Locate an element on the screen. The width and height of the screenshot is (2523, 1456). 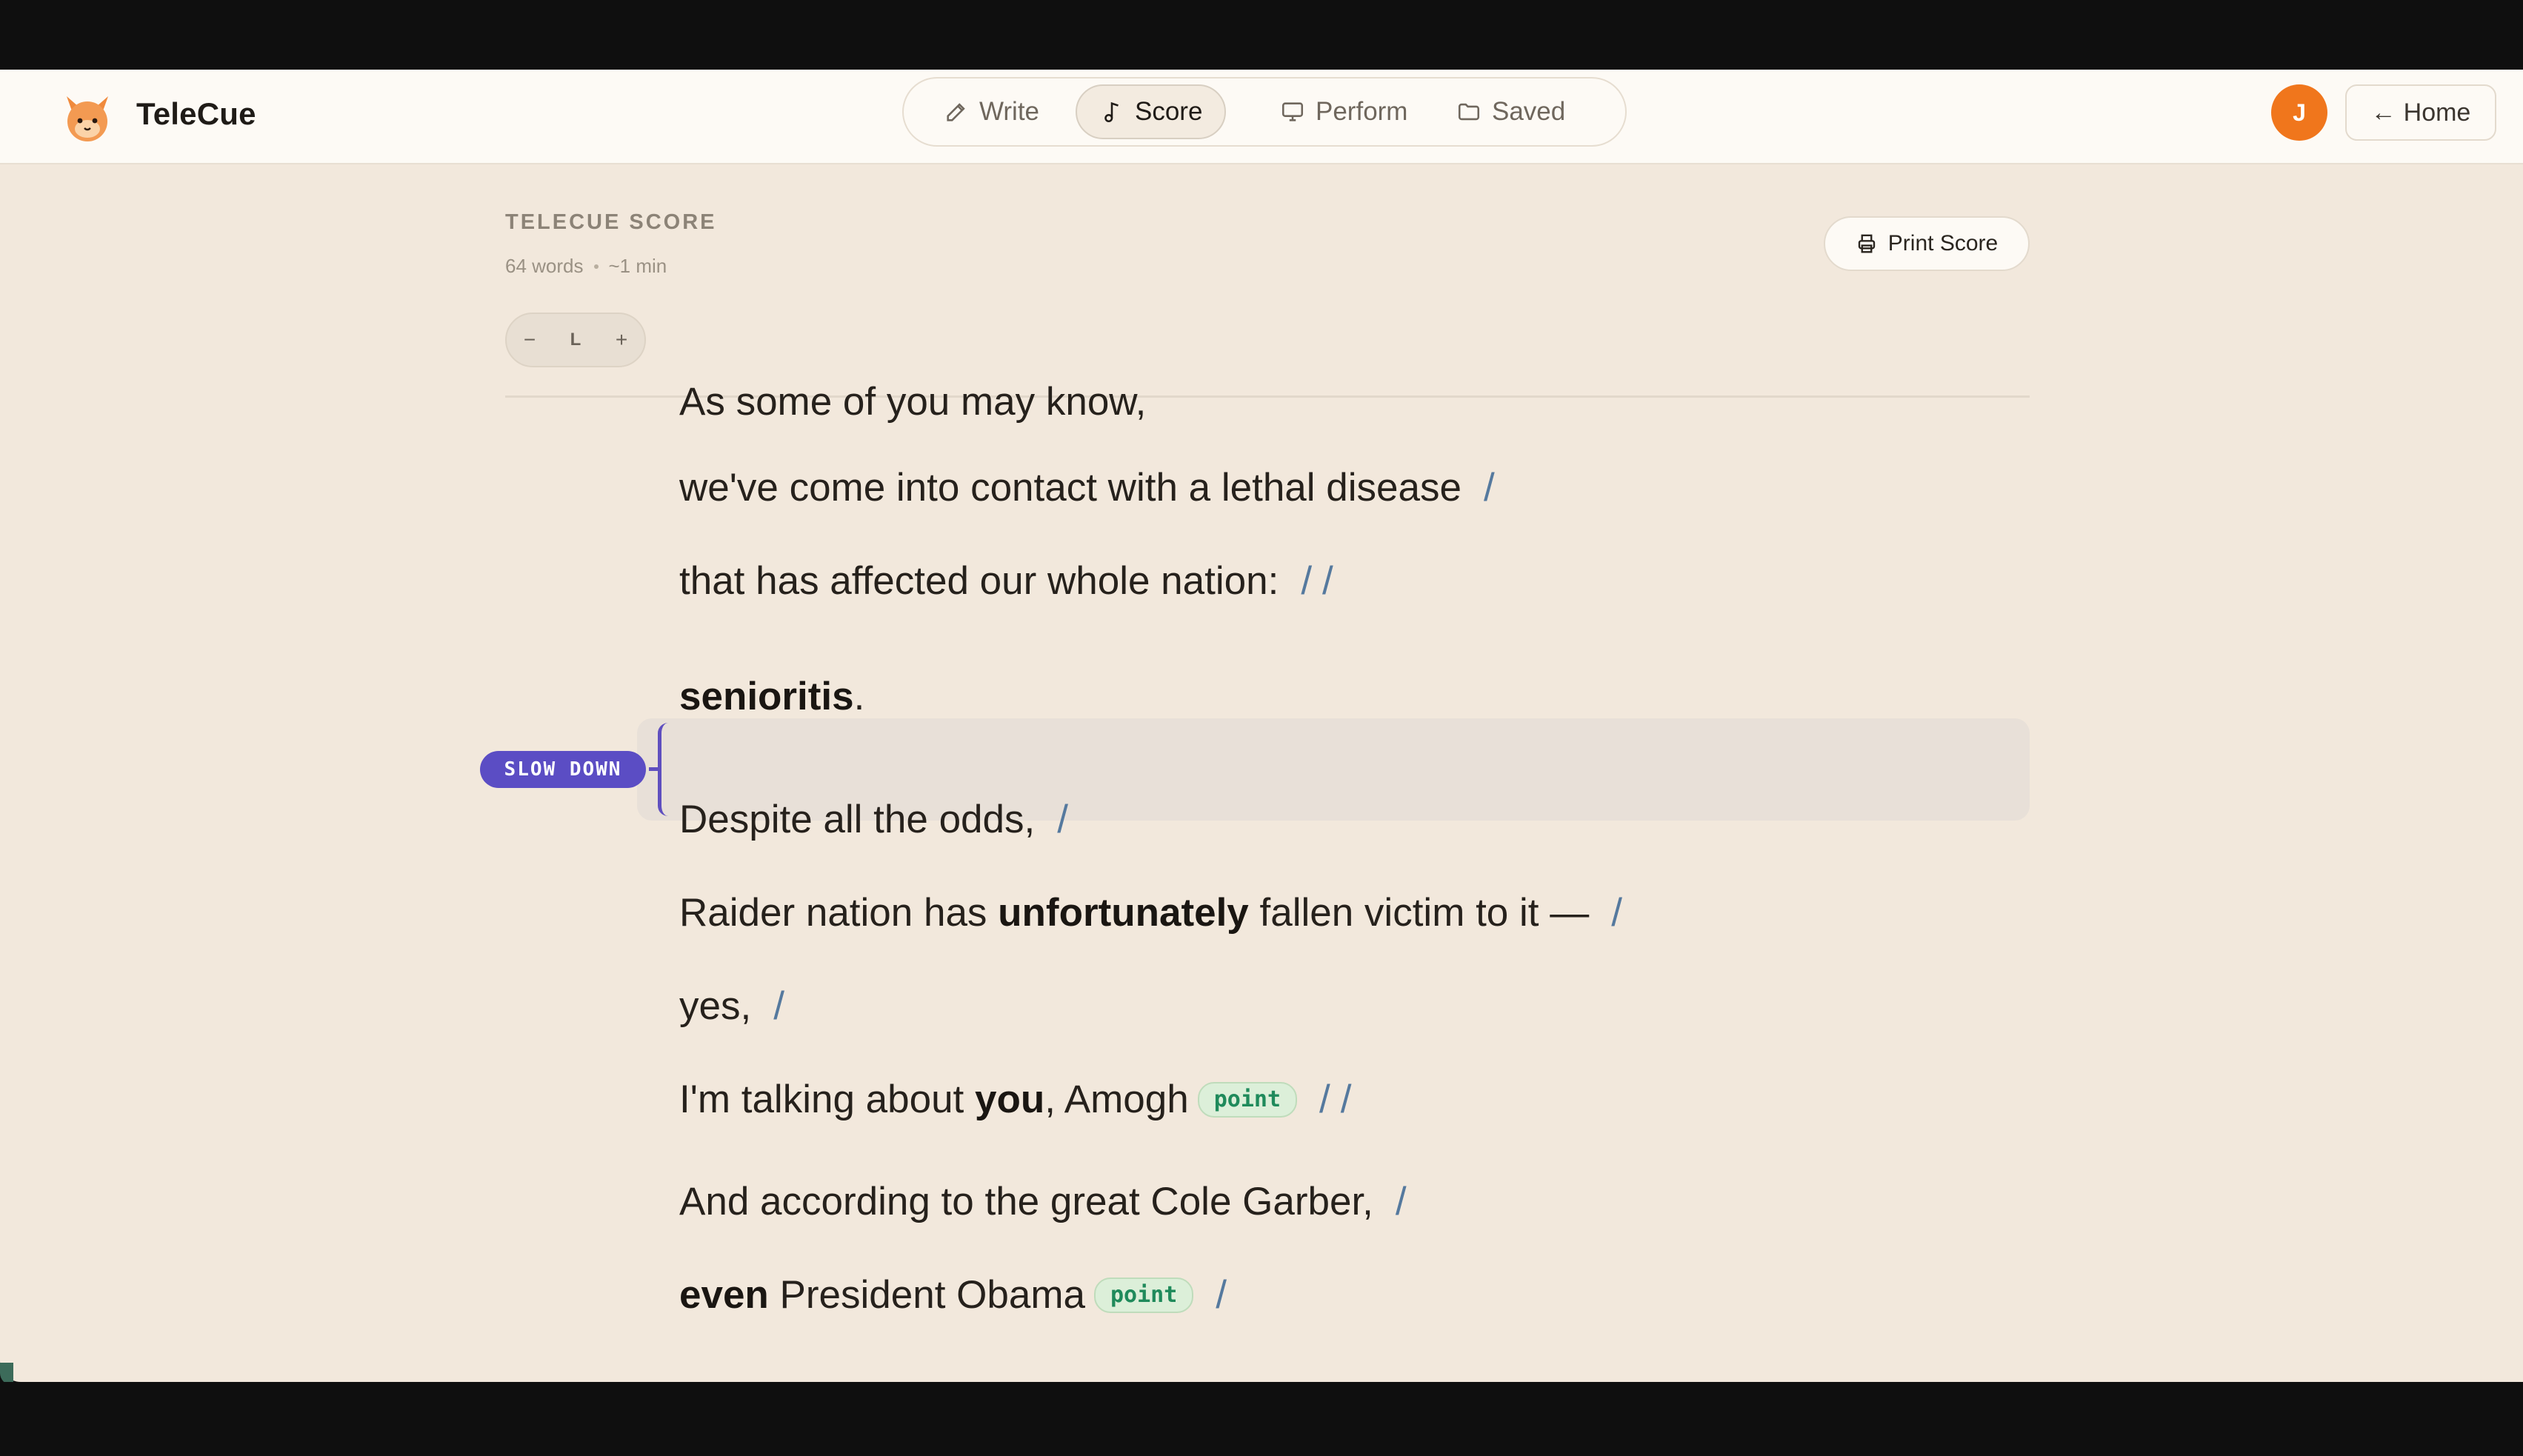
print-score-button: Print Score is located at coordinates (1927, 243).